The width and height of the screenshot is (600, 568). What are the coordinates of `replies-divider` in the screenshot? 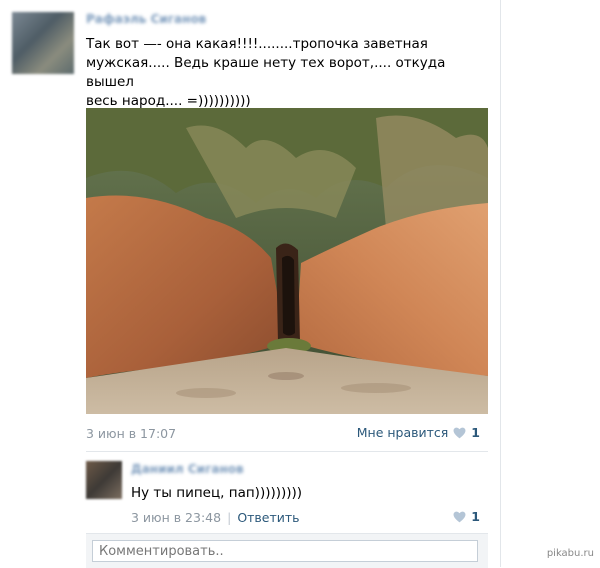 It's located at (287, 451).